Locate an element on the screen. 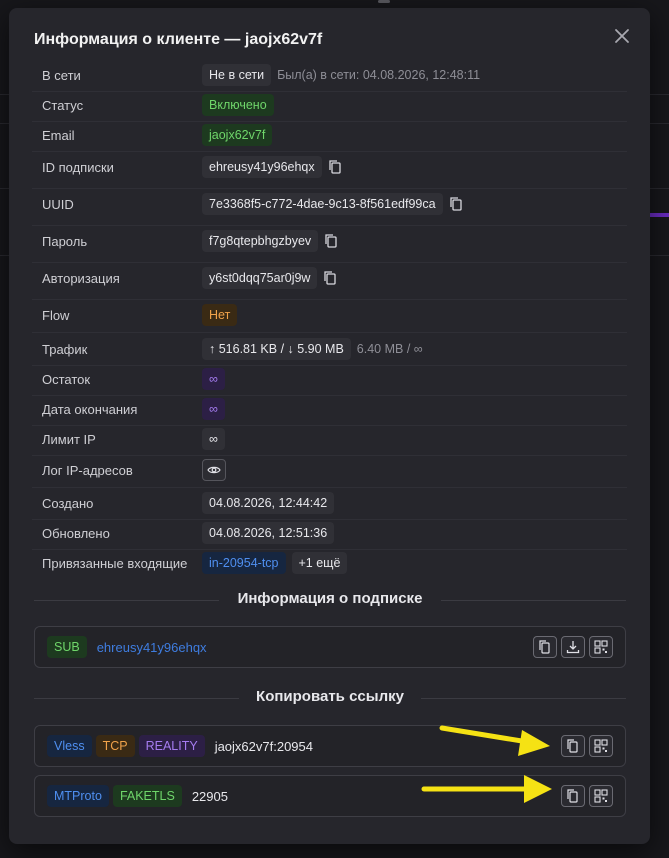 Image resolution: width=669 pixels, height=858 pixels. copy-subscription-button is located at coordinates (545, 647).